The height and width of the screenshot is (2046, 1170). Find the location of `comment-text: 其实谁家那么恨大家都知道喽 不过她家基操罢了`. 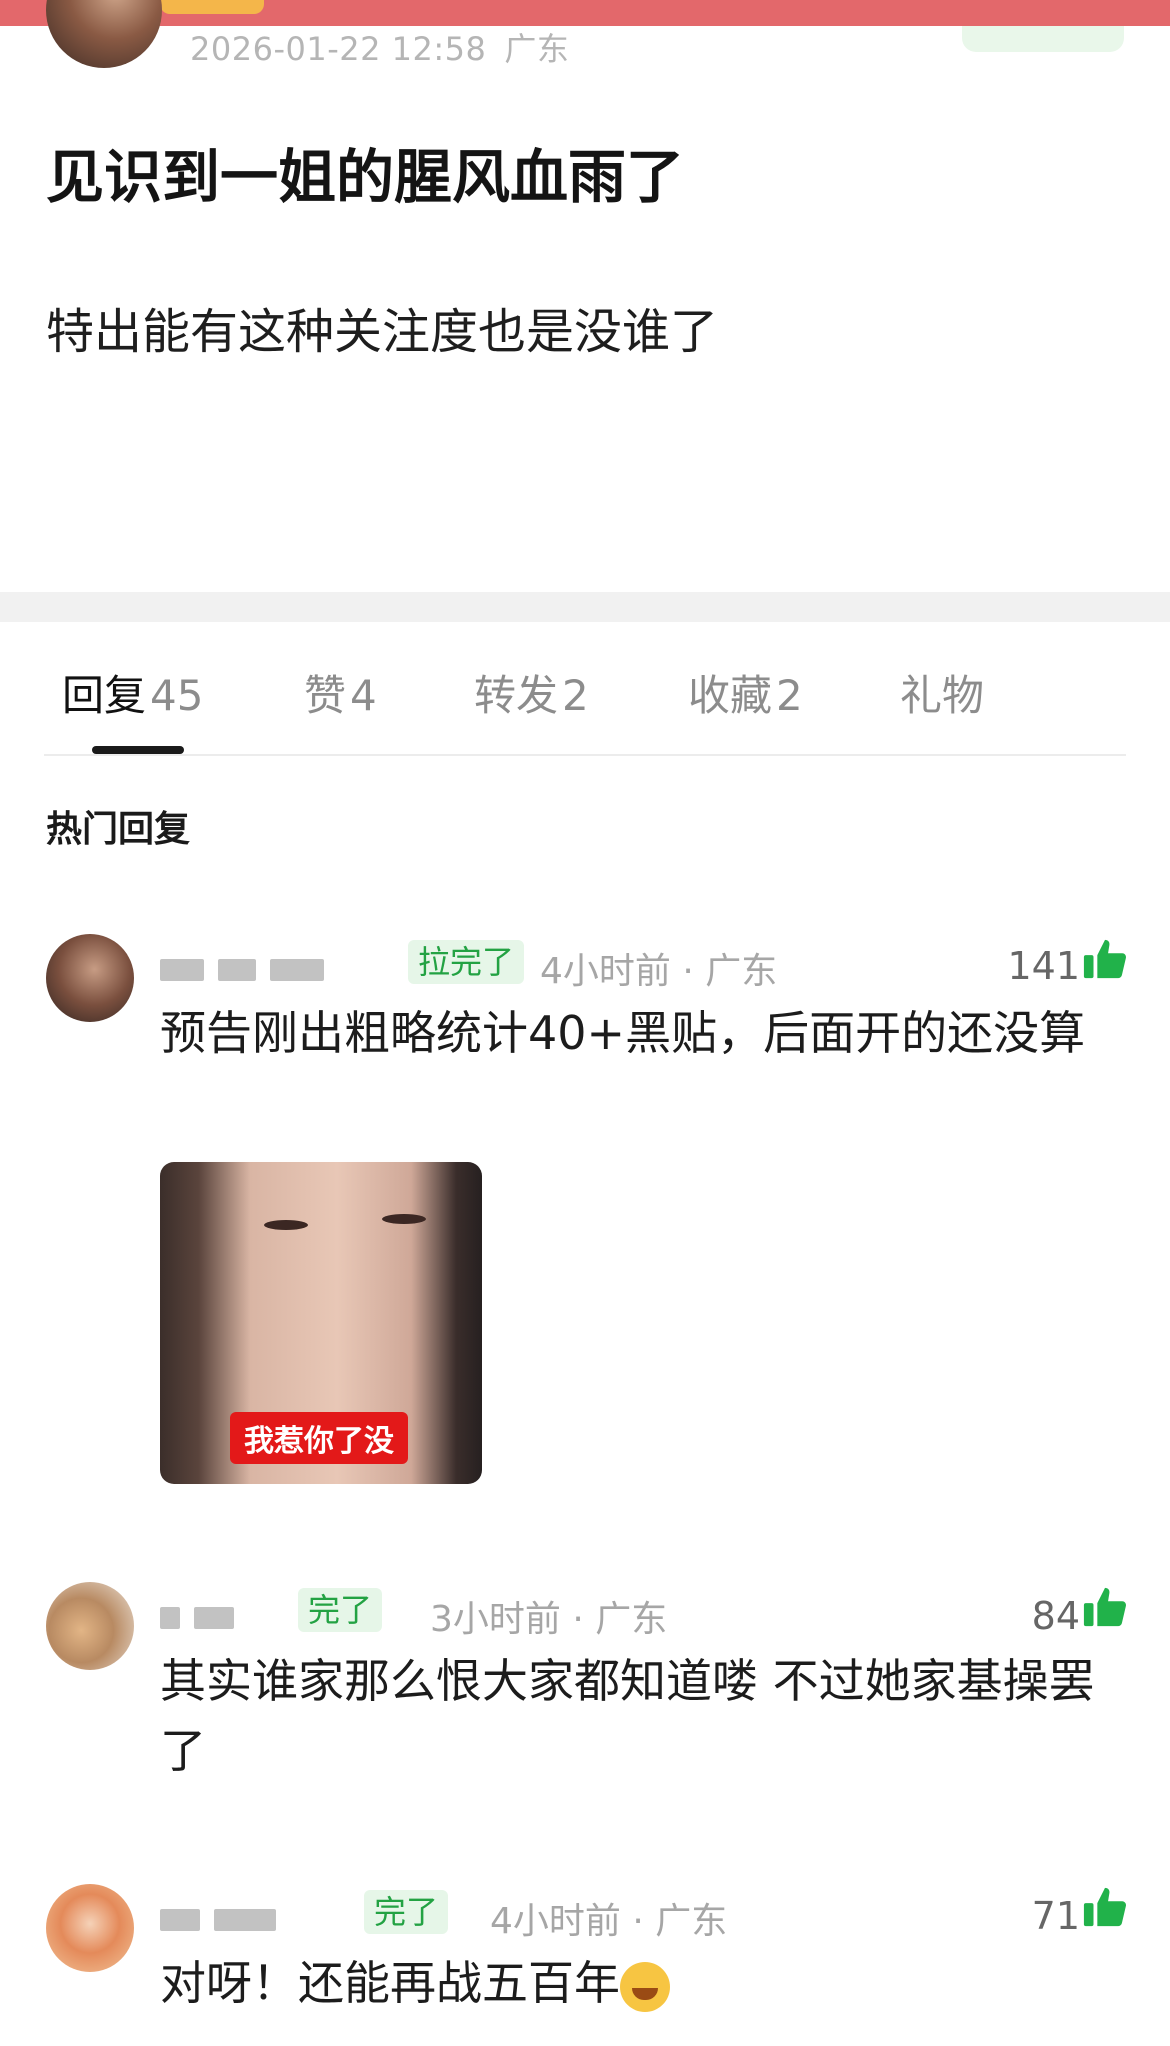

comment-text: 其实谁家那么恨大家都知道喽 不过她家基操罢了 is located at coordinates (627, 1716).